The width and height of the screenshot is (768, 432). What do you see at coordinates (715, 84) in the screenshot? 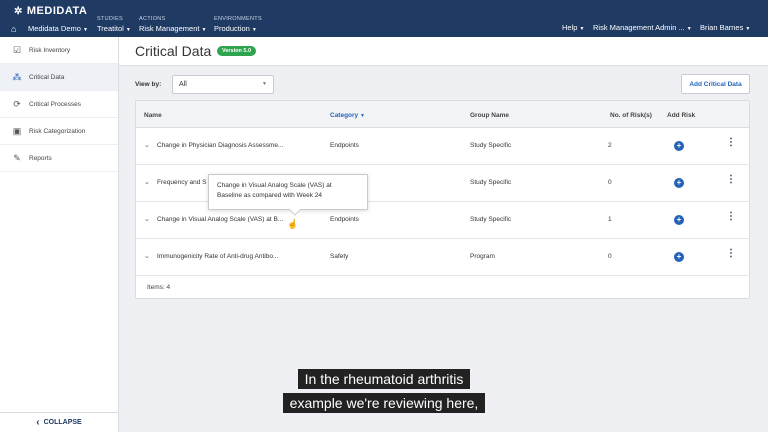
I see `add-critical-data-button: Add Critical Data` at bounding box center [715, 84].